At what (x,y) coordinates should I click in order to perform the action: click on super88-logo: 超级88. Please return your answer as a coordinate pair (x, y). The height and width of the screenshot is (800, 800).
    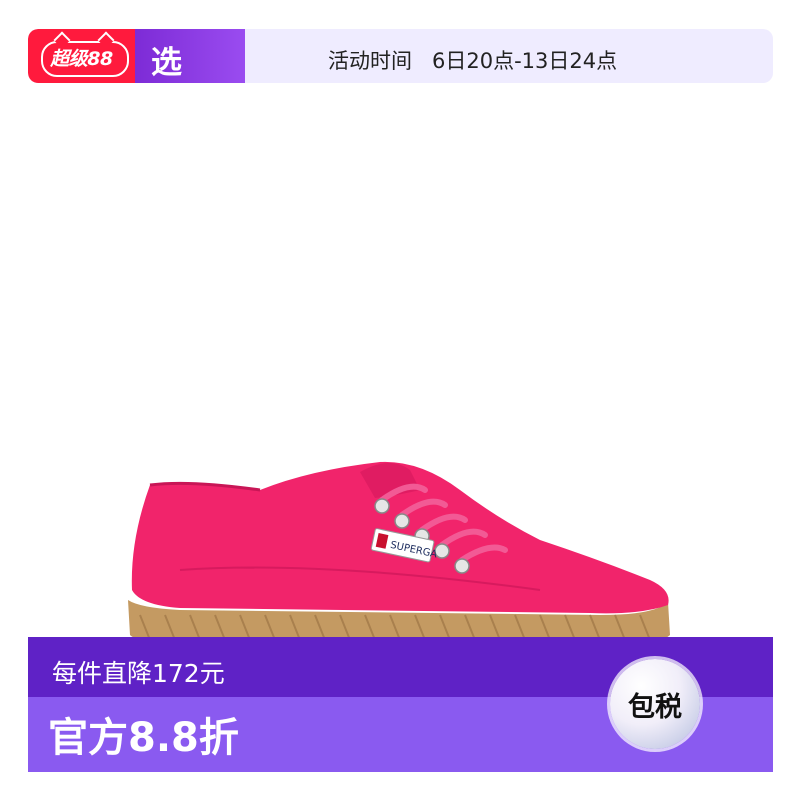
    Looking at the image, I should click on (81, 56).